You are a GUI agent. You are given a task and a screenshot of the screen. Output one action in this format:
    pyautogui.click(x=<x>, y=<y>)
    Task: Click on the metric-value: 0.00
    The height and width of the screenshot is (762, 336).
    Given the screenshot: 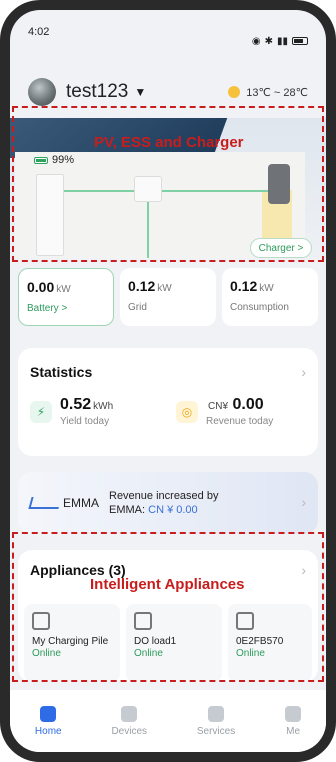 What is the action you would take?
    pyautogui.click(x=41, y=287)
    